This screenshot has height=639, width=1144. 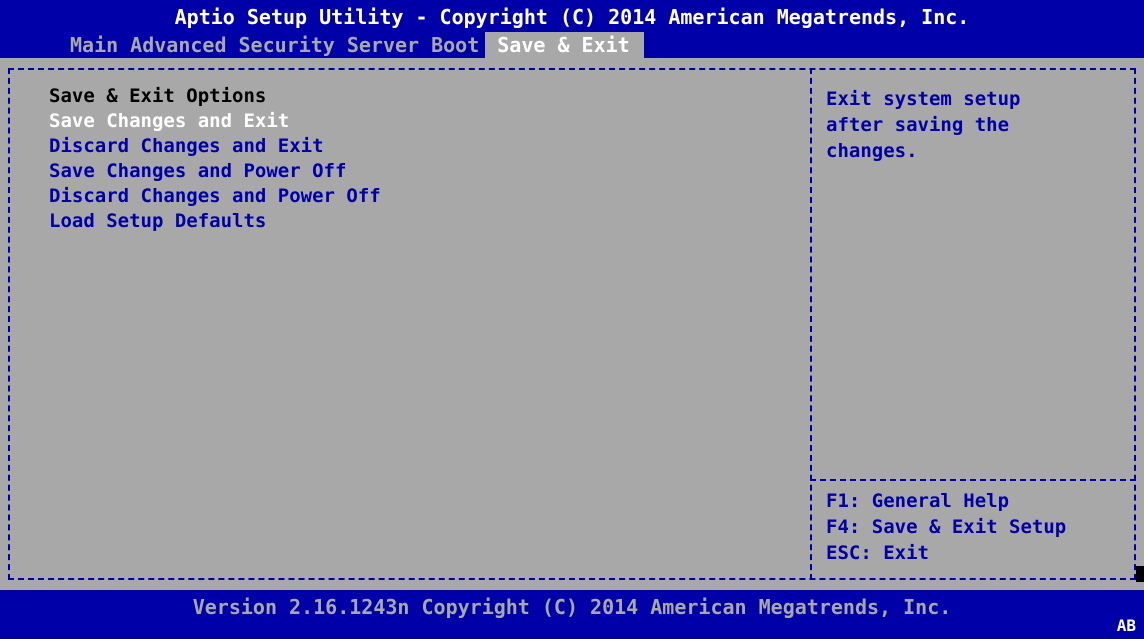 What do you see at coordinates (419, 121) in the screenshot?
I see `option-save-changes-and-exit: Save Changes and Exit` at bounding box center [419, 121].